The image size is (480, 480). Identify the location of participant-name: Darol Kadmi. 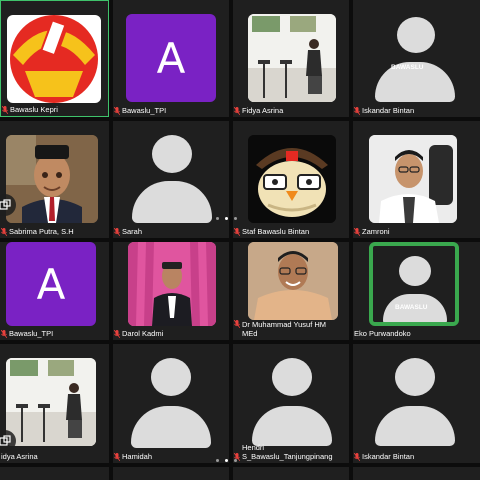
(138, 333).